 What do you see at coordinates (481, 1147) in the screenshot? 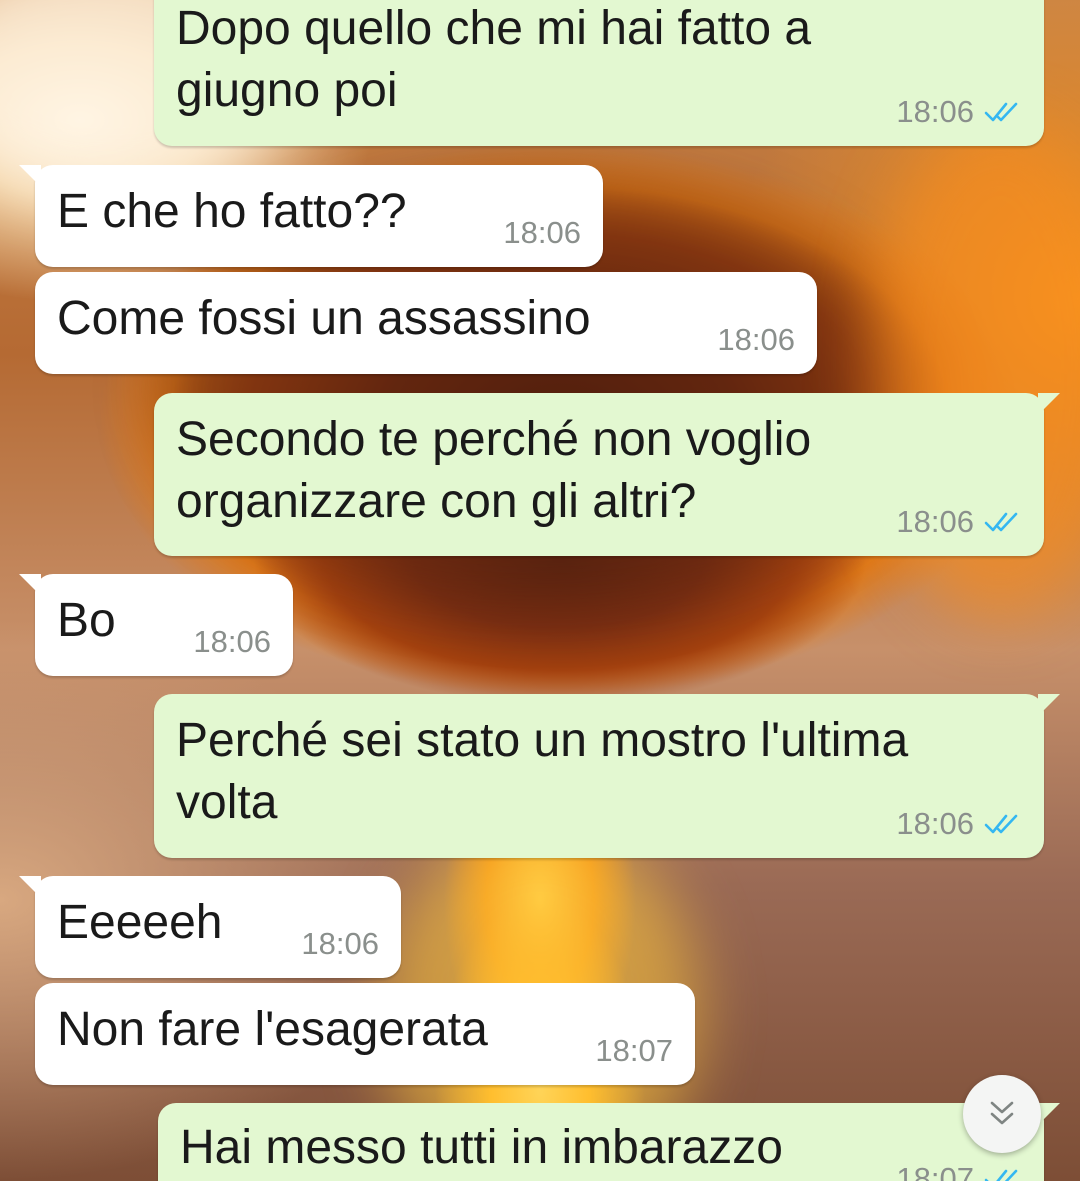
I see `message-text: Hai messo tutti in imbarazzo` at bounding box center [481, 1147].